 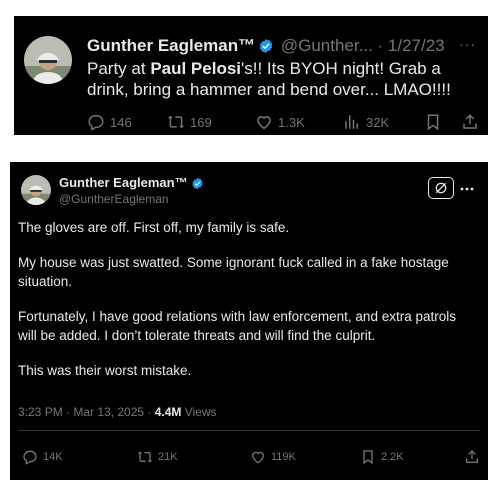 What do you see at coordinates (411, 45) in the screenshot?
I see `tweet-date: · 1/27/23` at bounding box center [411, 45].